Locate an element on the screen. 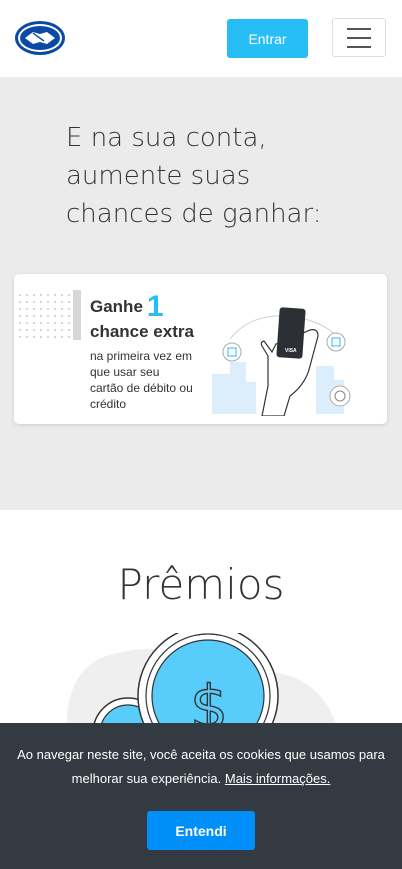  hero-title-line: aumente suas is located at coordinates (158, 176).